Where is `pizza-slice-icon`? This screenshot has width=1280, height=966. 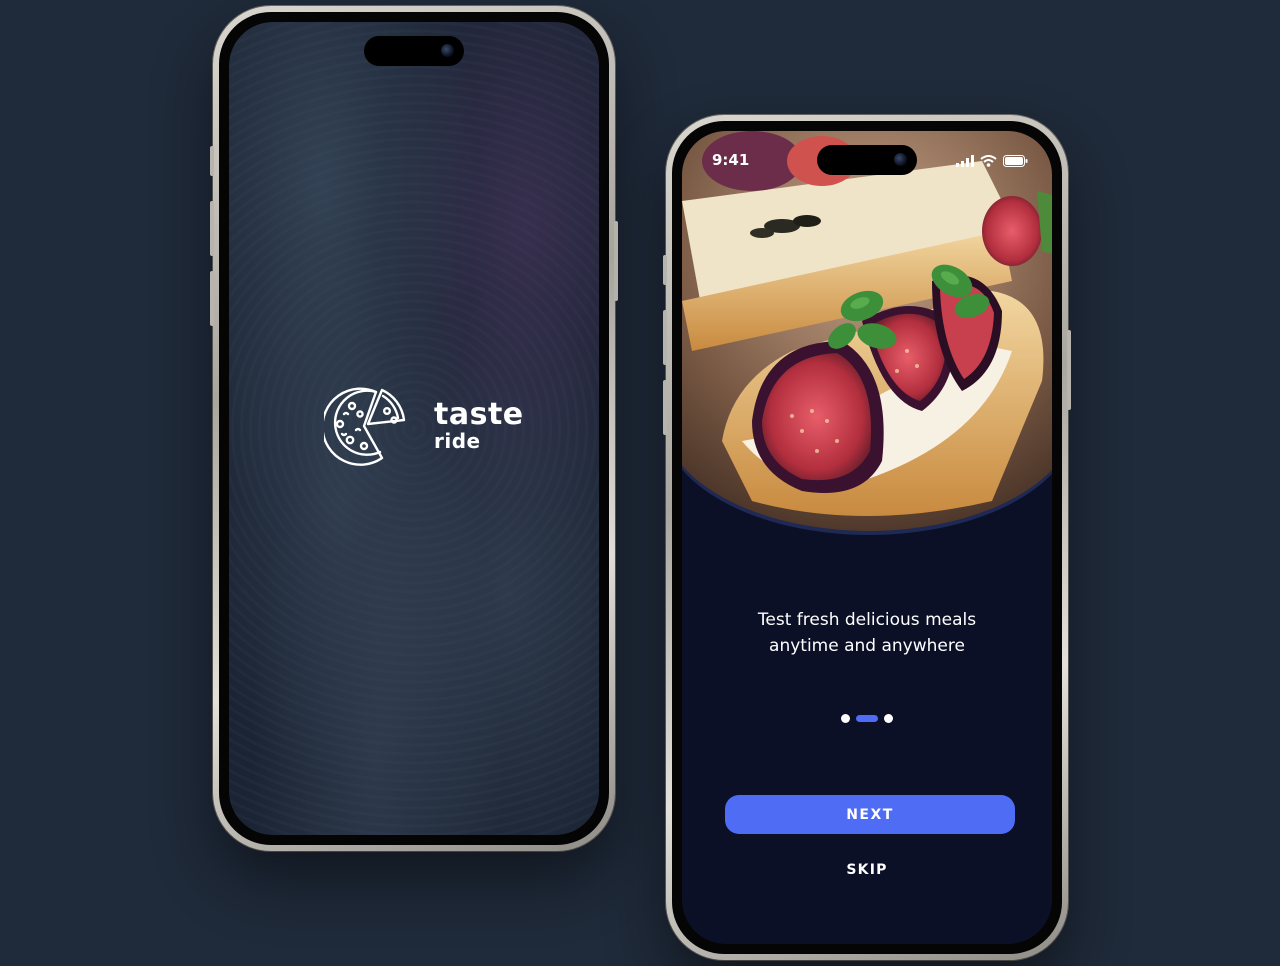 pizza-slice-icon is located at coordinates (365, 426).